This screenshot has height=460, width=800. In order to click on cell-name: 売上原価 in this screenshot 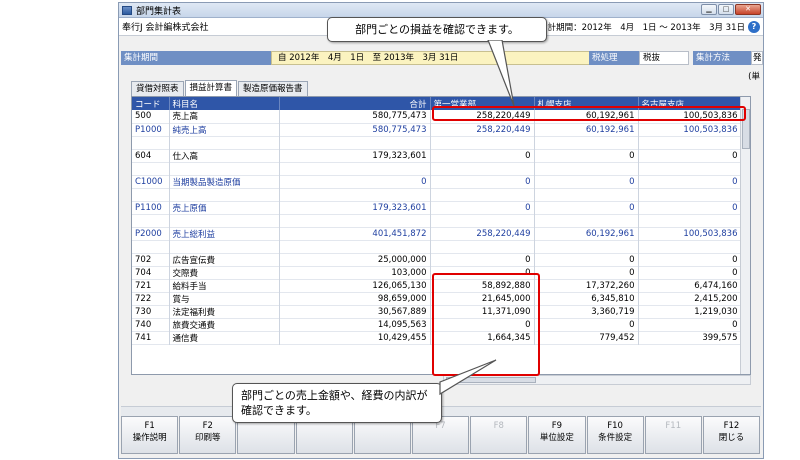, I will do `click(224, 207)`.